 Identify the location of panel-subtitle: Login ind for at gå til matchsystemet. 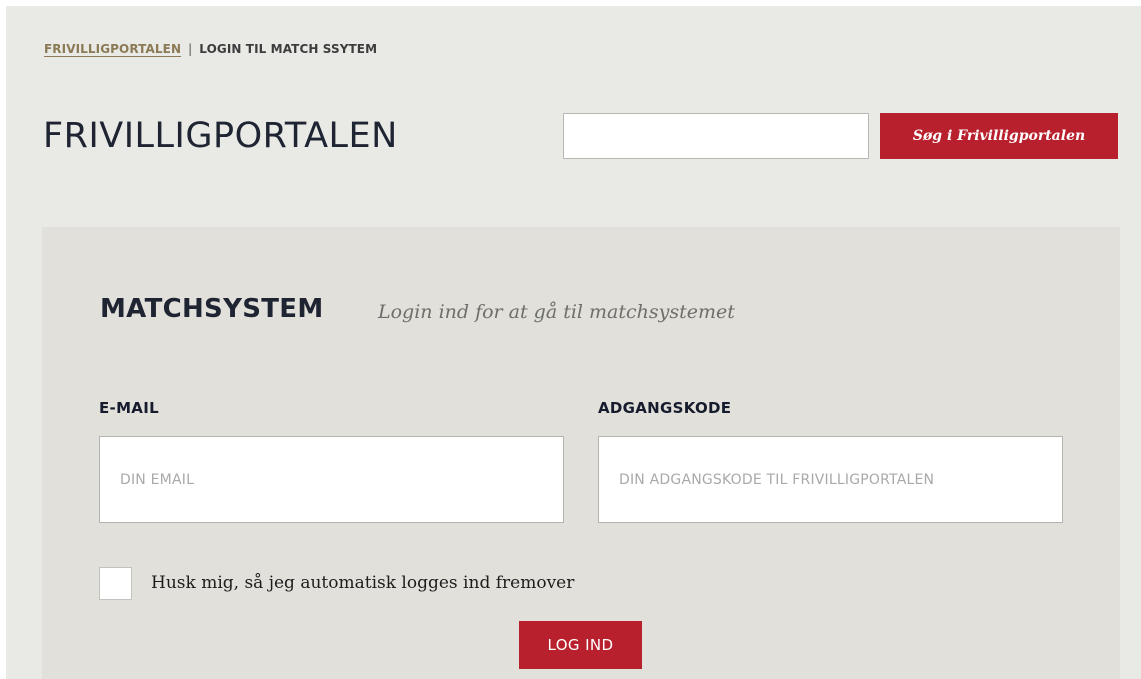
(556, 312).